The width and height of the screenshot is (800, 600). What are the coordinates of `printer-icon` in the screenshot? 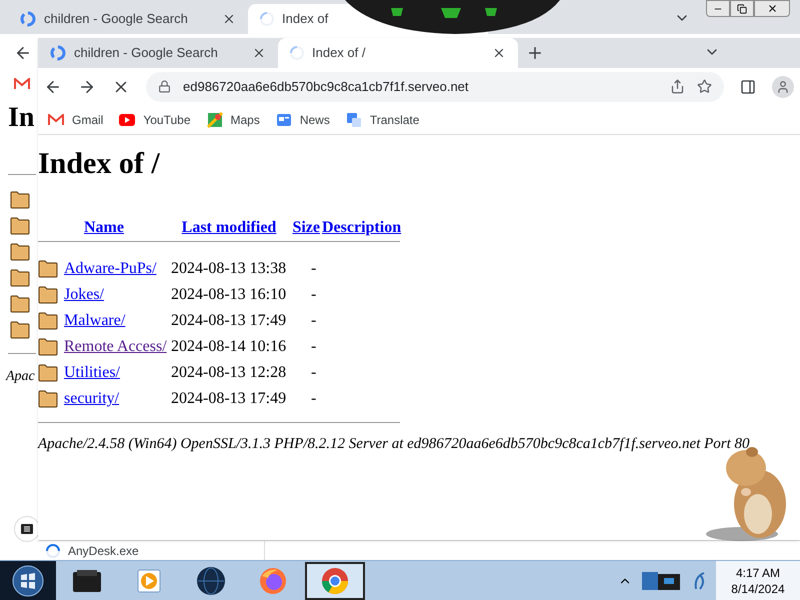 It's located at (87, 581).